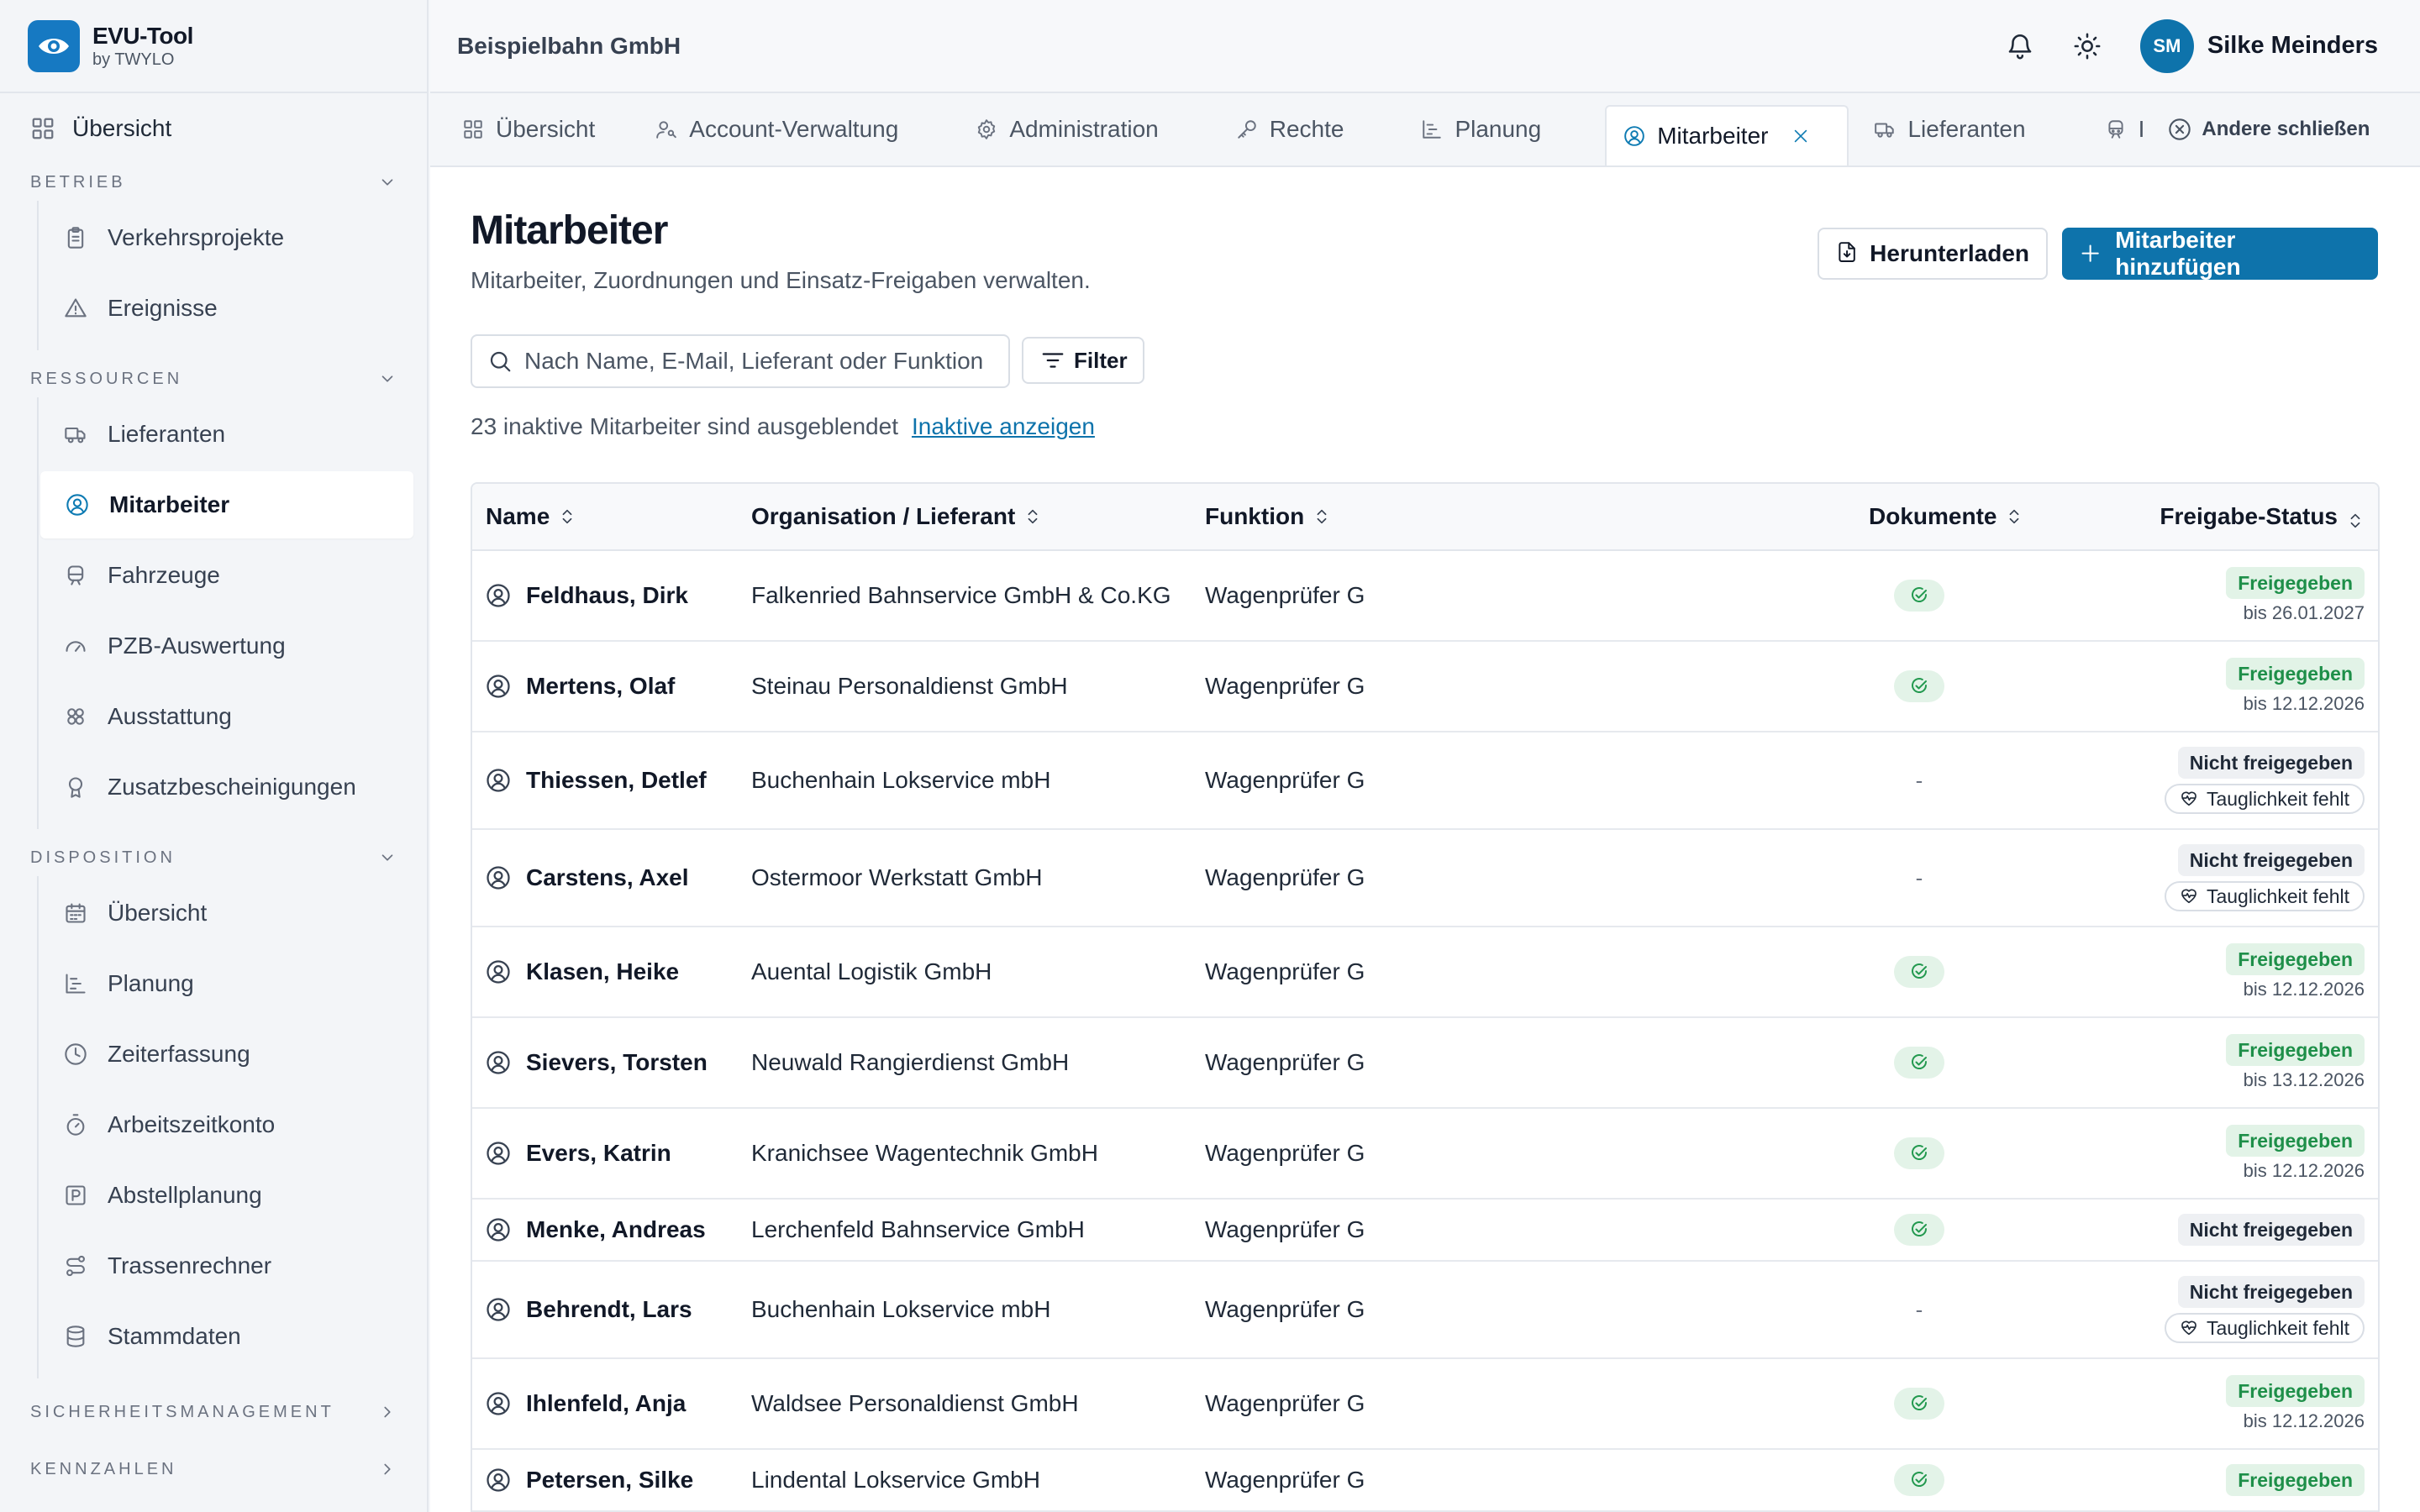 This screenshot has width=2420, height=1512. Describe the element at coordinates (226, 646) in the screenshot. I see `sidebar-item-pzb-auswertung: PZB-Auswertung` at that location.